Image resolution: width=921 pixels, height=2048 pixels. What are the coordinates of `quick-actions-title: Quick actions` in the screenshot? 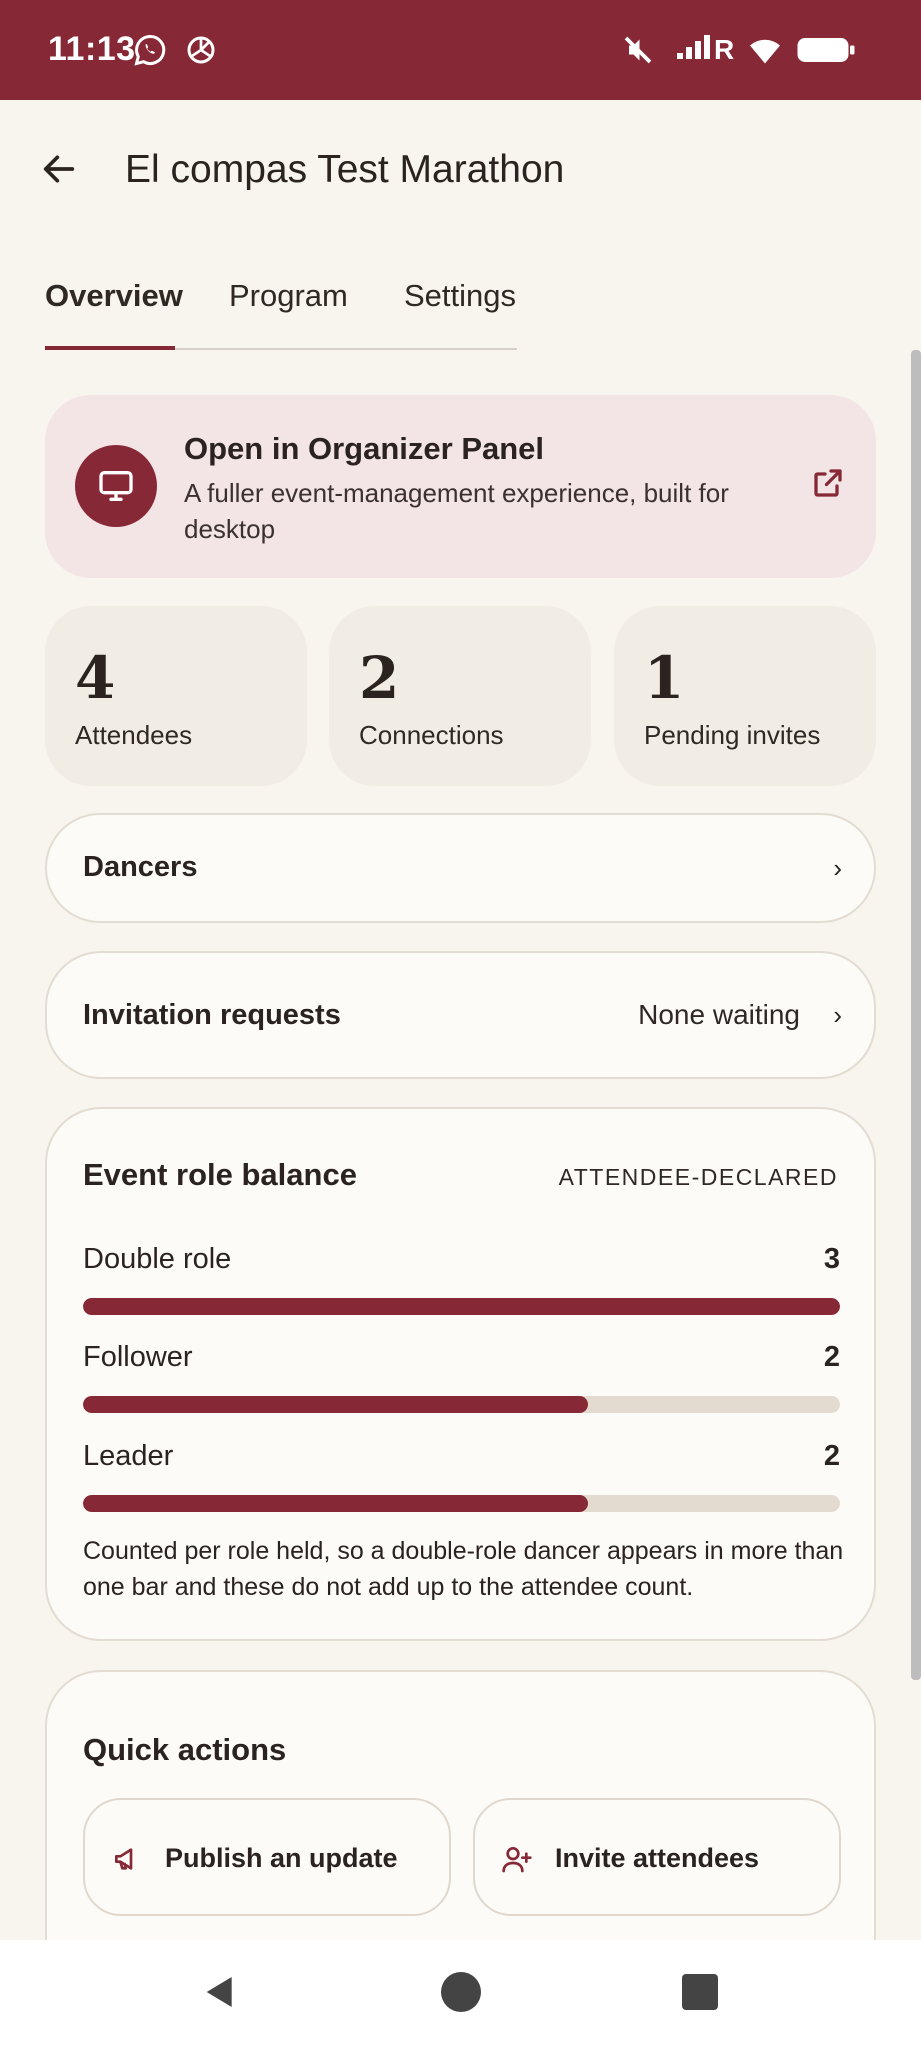 It's located at (185, 1749).